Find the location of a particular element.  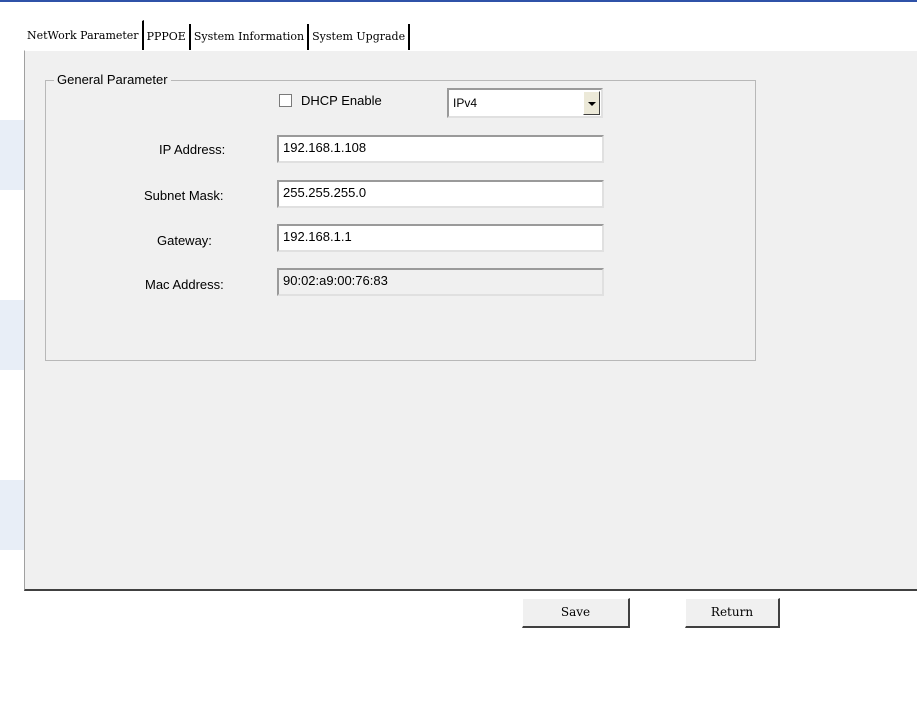

subnet-mask-input: 255.255.255.0 is located at coordinates (440, 194).